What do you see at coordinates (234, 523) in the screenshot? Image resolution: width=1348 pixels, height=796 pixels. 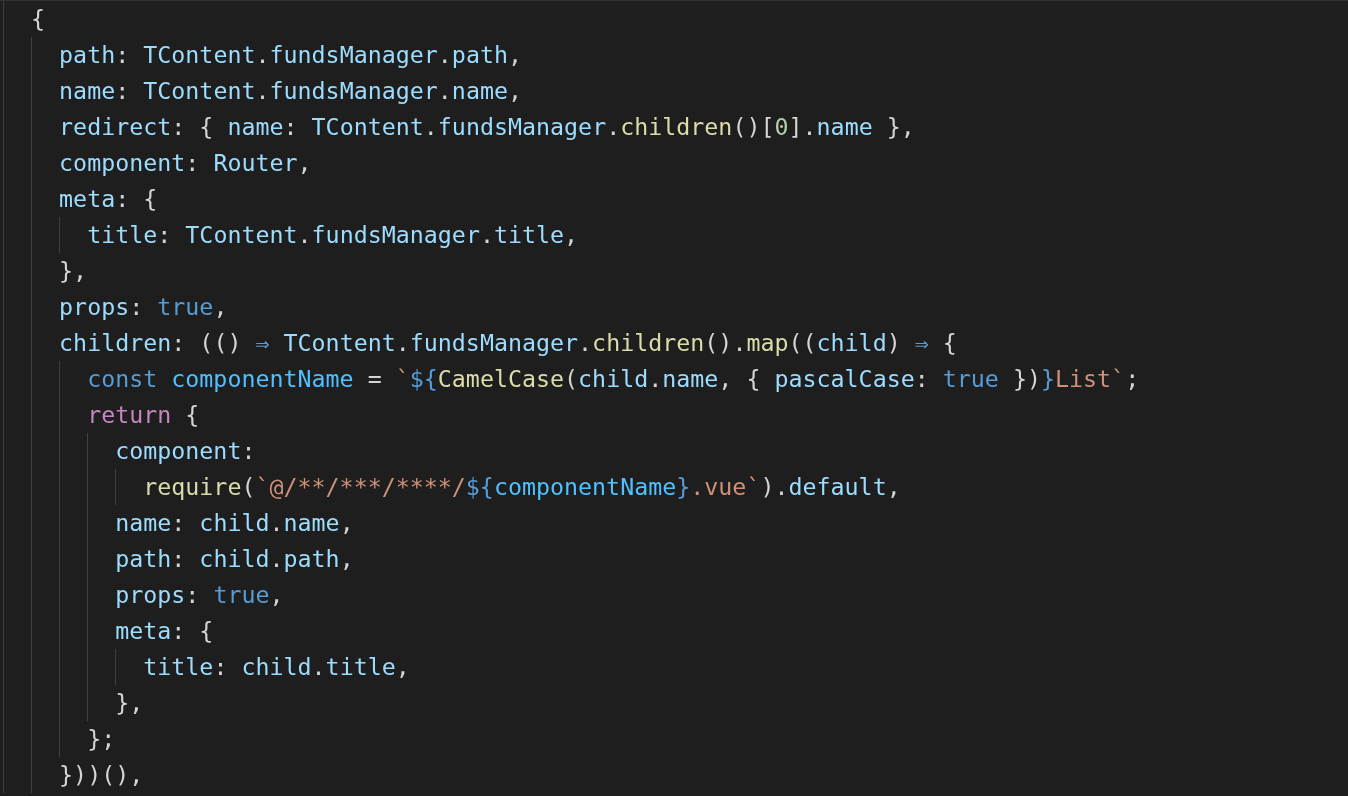 I see `code-line: name: child.name,` at bounding box center [234, 523].